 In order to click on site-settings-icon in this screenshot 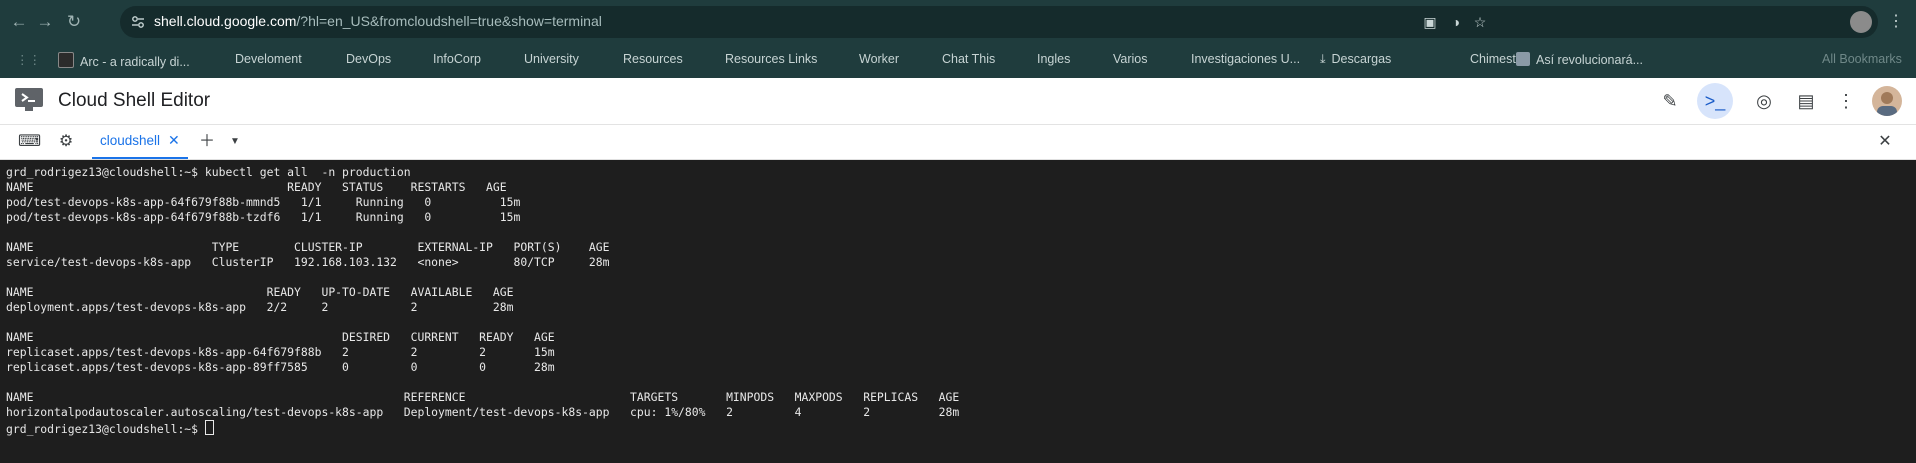, I will do `click(138, 22)`.